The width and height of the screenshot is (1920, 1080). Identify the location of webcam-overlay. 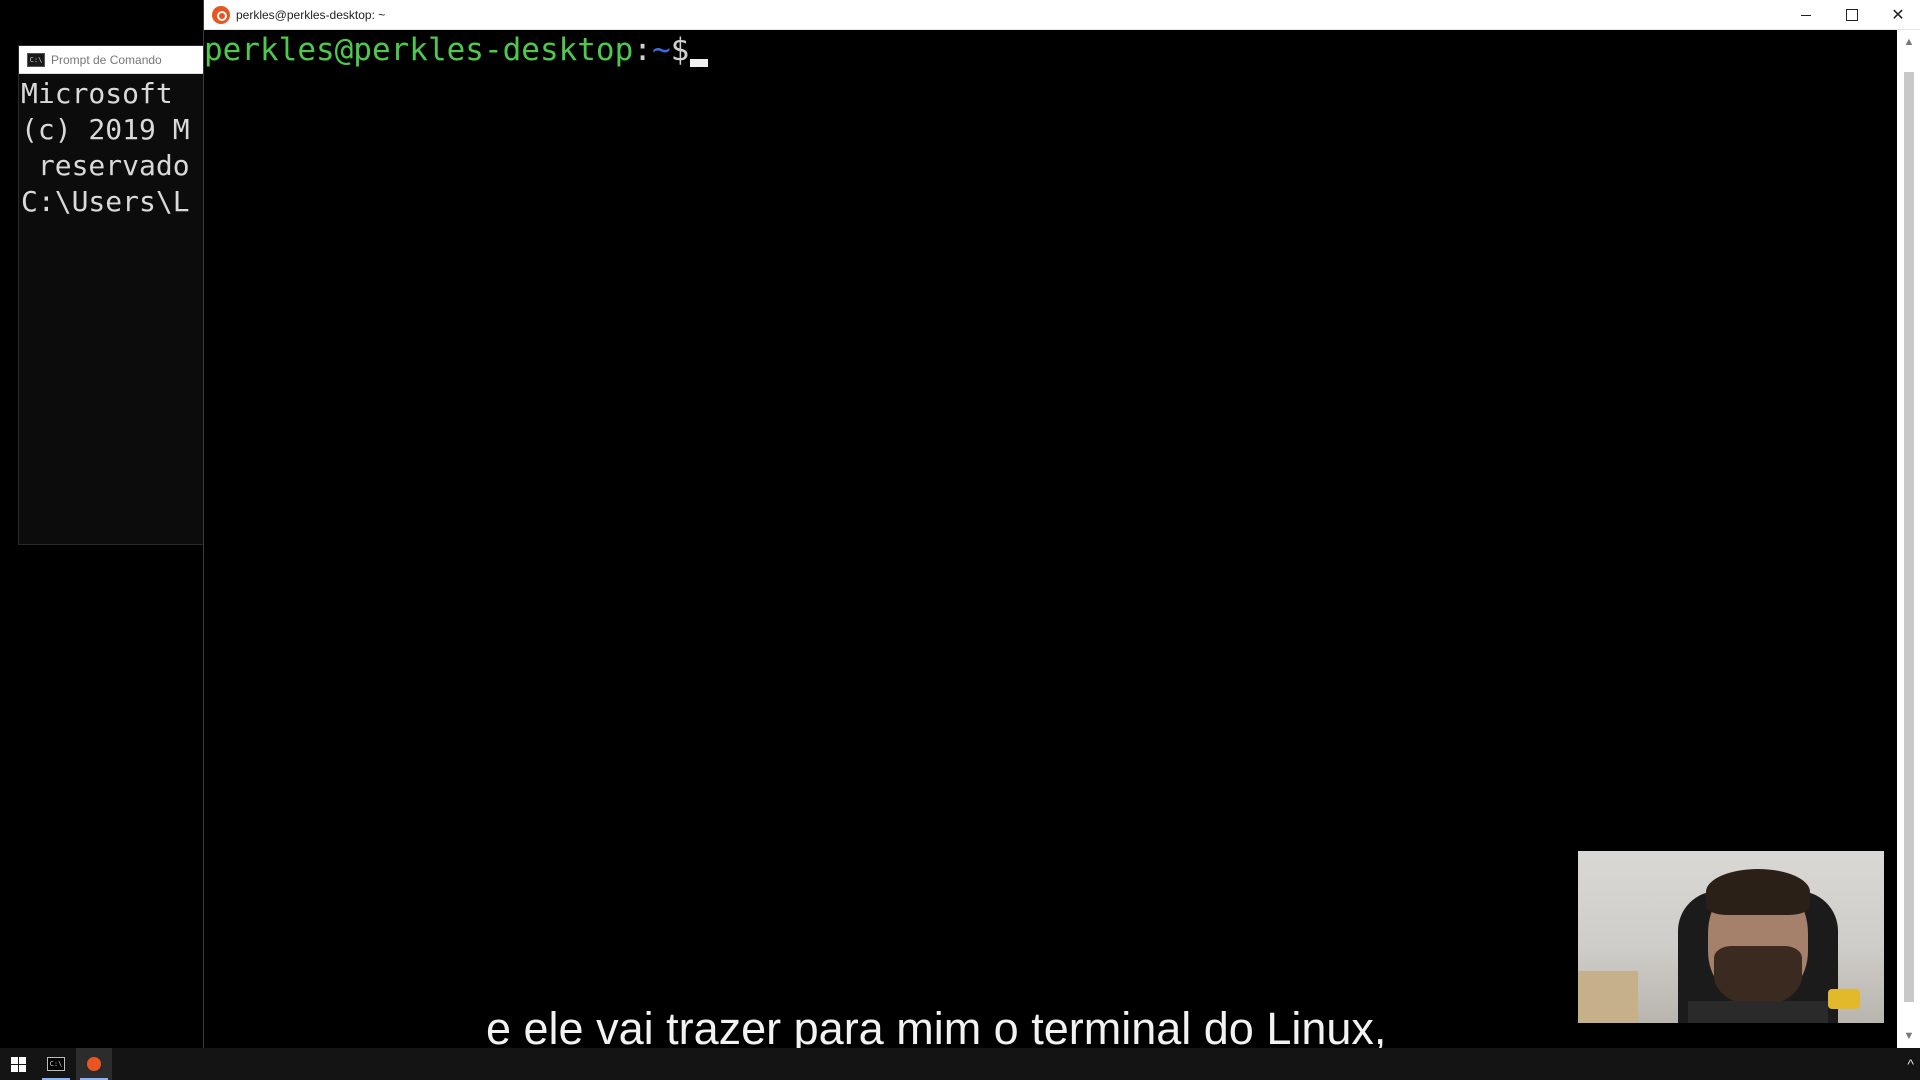
(1731, 937).